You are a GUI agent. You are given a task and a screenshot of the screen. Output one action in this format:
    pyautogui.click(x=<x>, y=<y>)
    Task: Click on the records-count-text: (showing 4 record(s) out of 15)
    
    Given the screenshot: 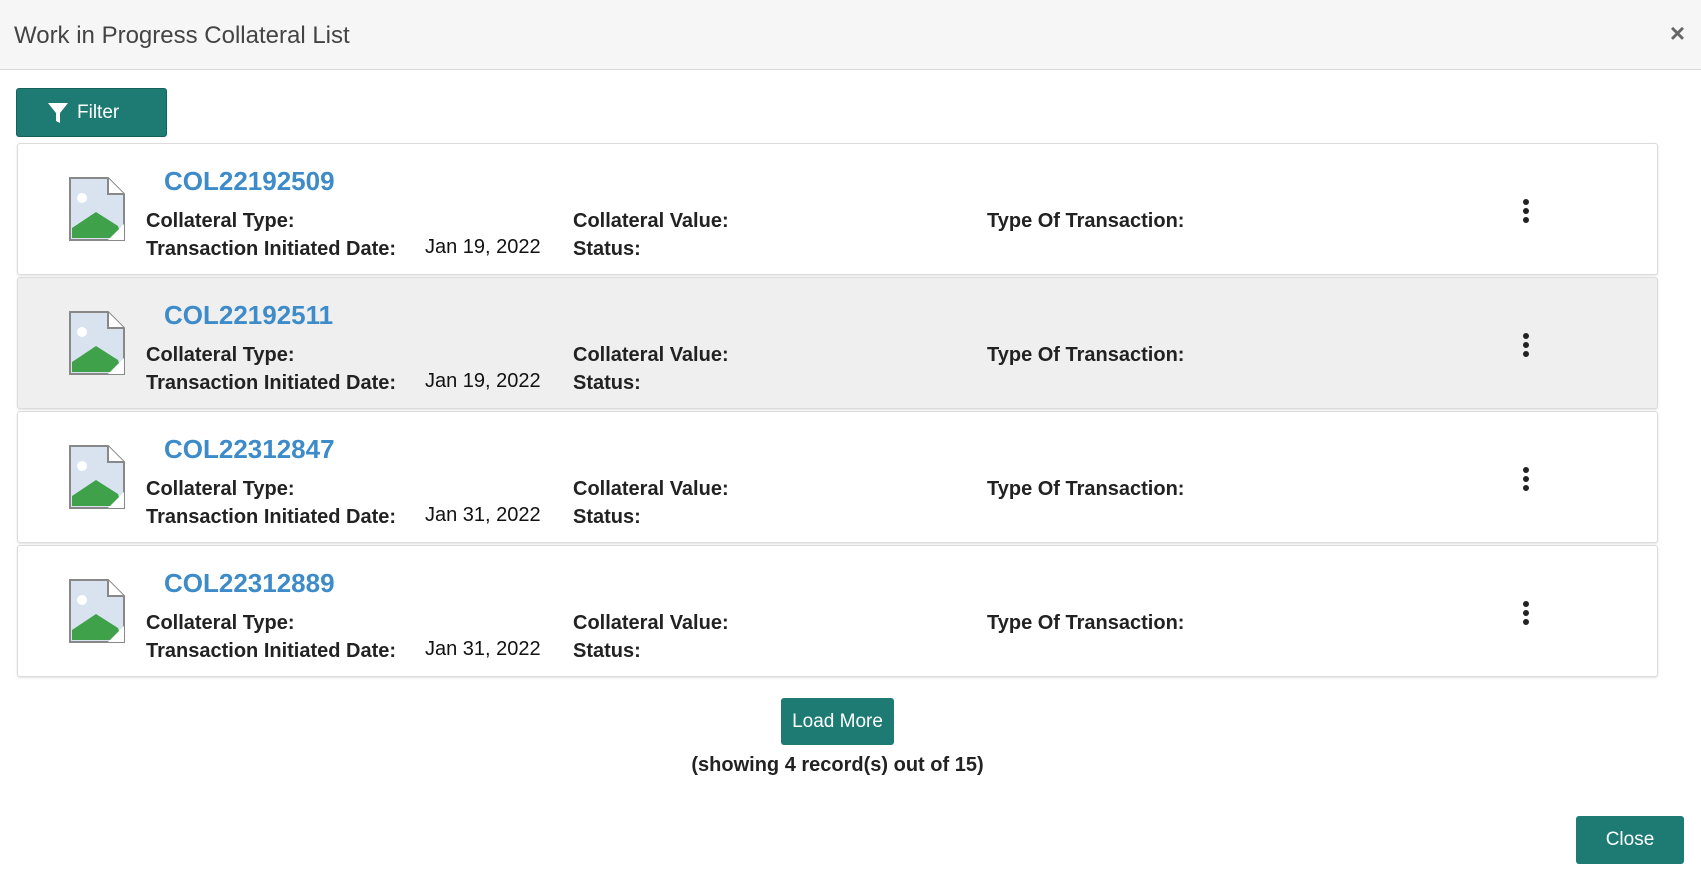 What is the action you would take?
    pyautogui.click(x=837, y=765)
    